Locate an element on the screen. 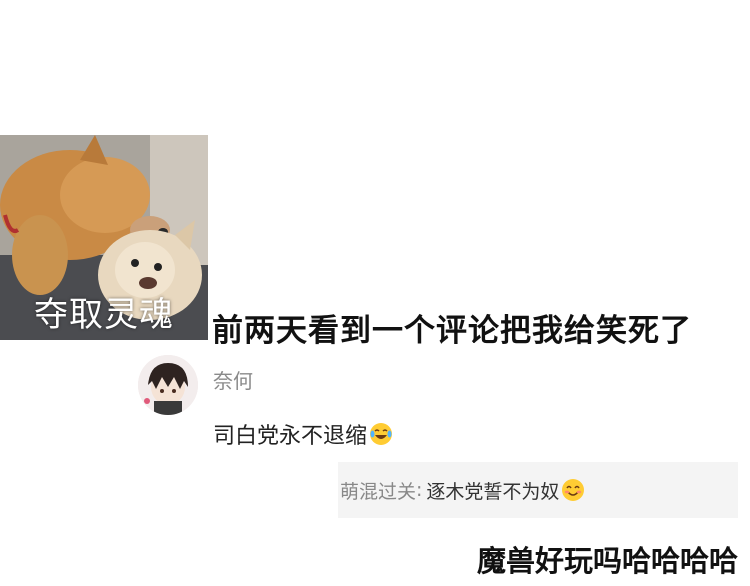 The image size is (750, 586). comment-body: 司白党永不退缩 is located at coordinates (303, 434).